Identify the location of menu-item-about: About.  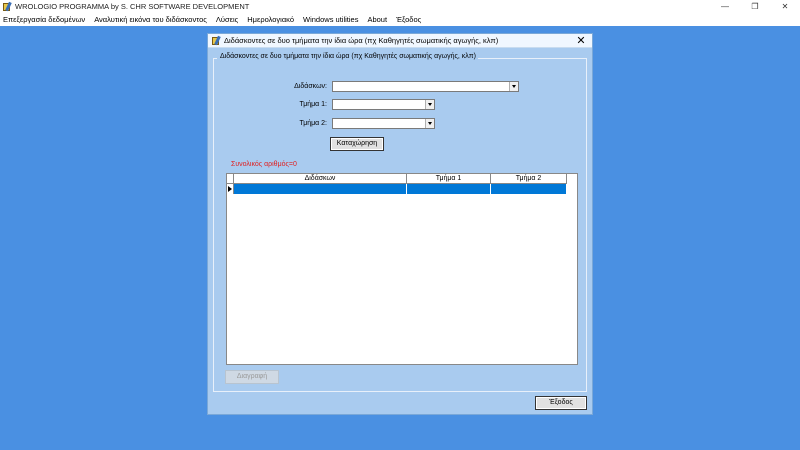
(377, 19).